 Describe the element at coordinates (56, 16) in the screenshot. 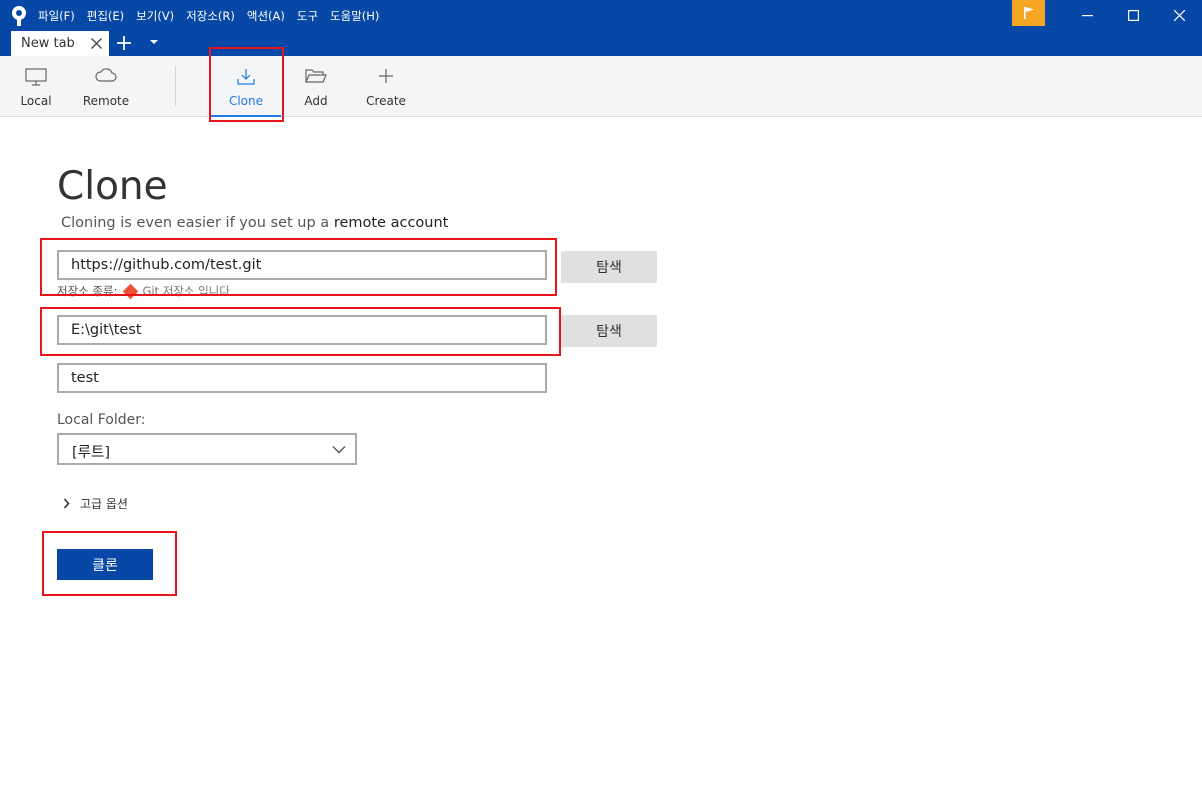

I see `menu-file: 파일(F)` at that location.